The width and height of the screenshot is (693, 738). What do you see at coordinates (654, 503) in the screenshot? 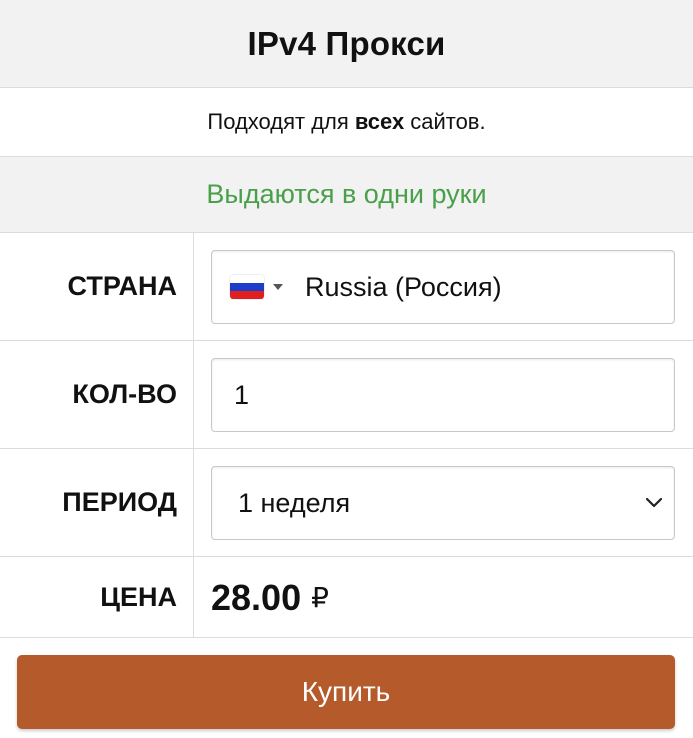
I see `chevron-down-icon` at bounding box center [654, 503].